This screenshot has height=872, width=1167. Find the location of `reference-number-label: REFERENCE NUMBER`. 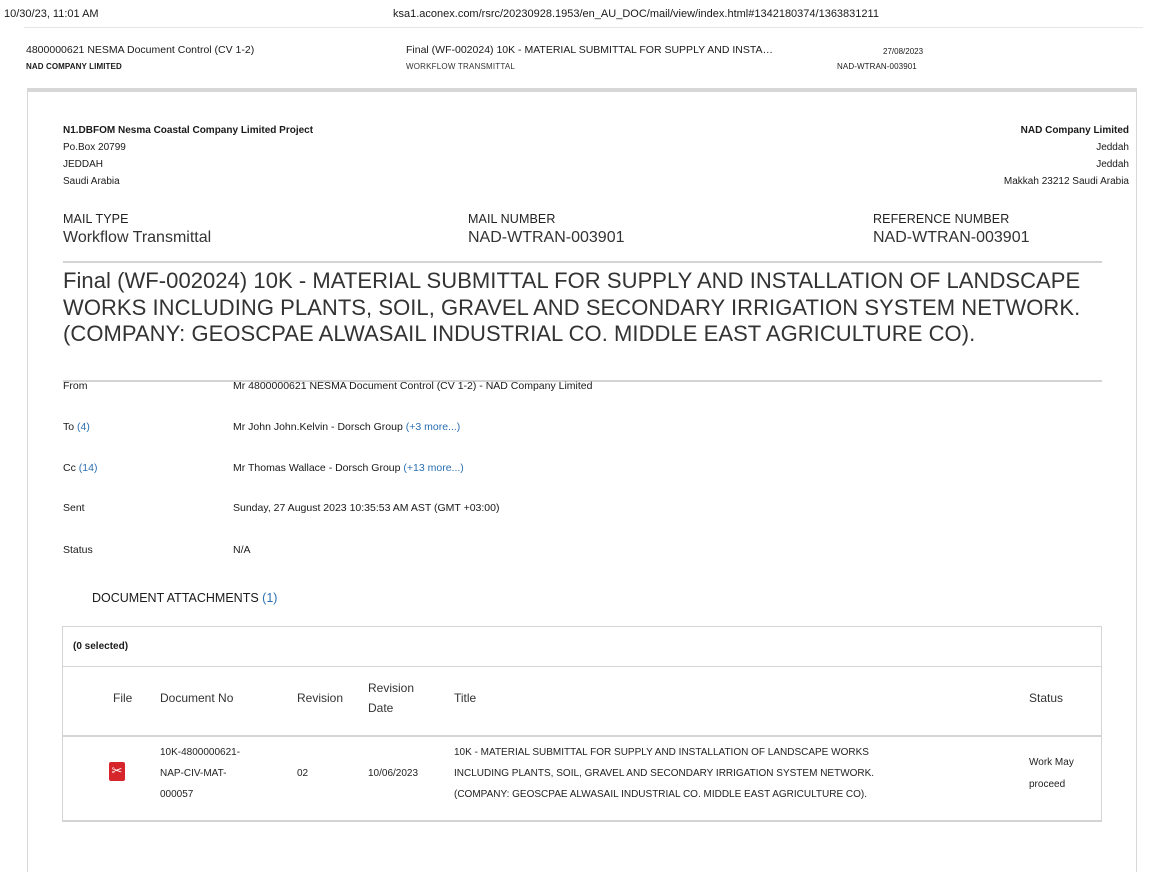

reference-number-label: REFERENCE NUMBER is located at coordinates (941, 219).